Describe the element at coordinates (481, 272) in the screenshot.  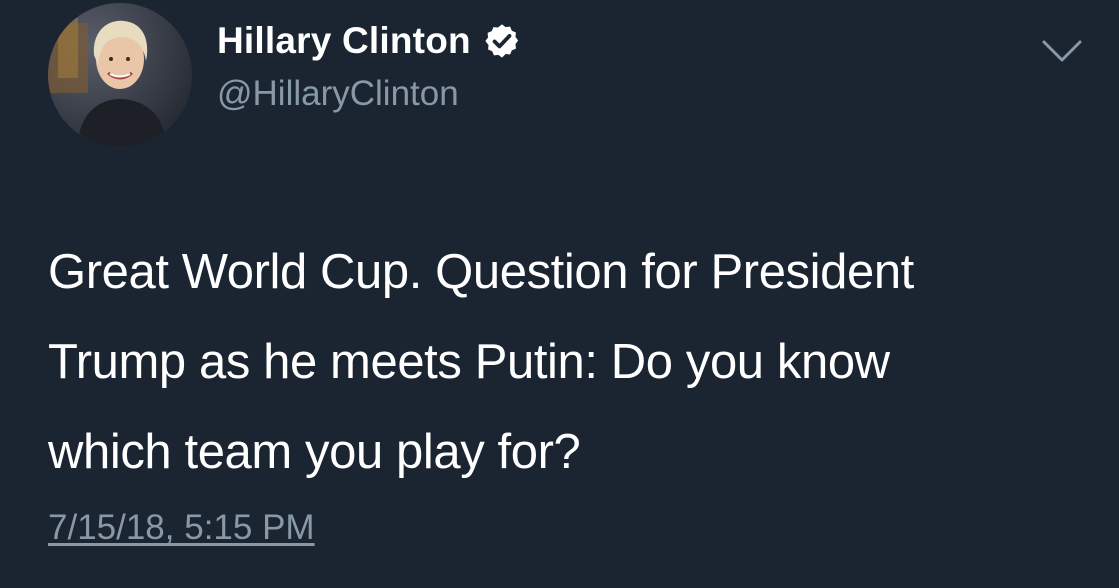
I see `tweet-text-line: Great World Cup. Question for President` at that location.